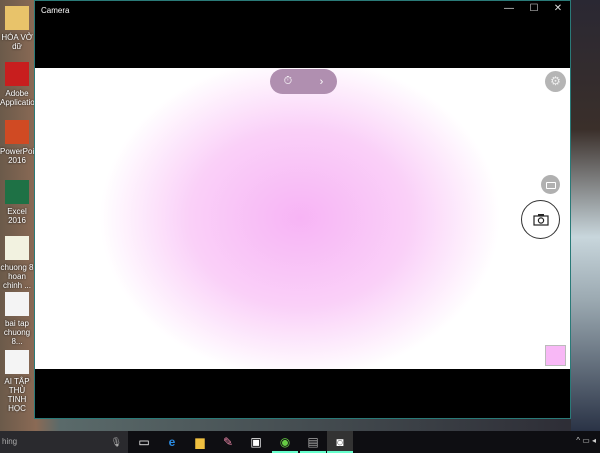 This screenshot has width=600, height=453. What do you see at coordinates (322, 82) in the screenshot?
I see `expand-chevron-icon: ›` at bounding box center [322, 82].